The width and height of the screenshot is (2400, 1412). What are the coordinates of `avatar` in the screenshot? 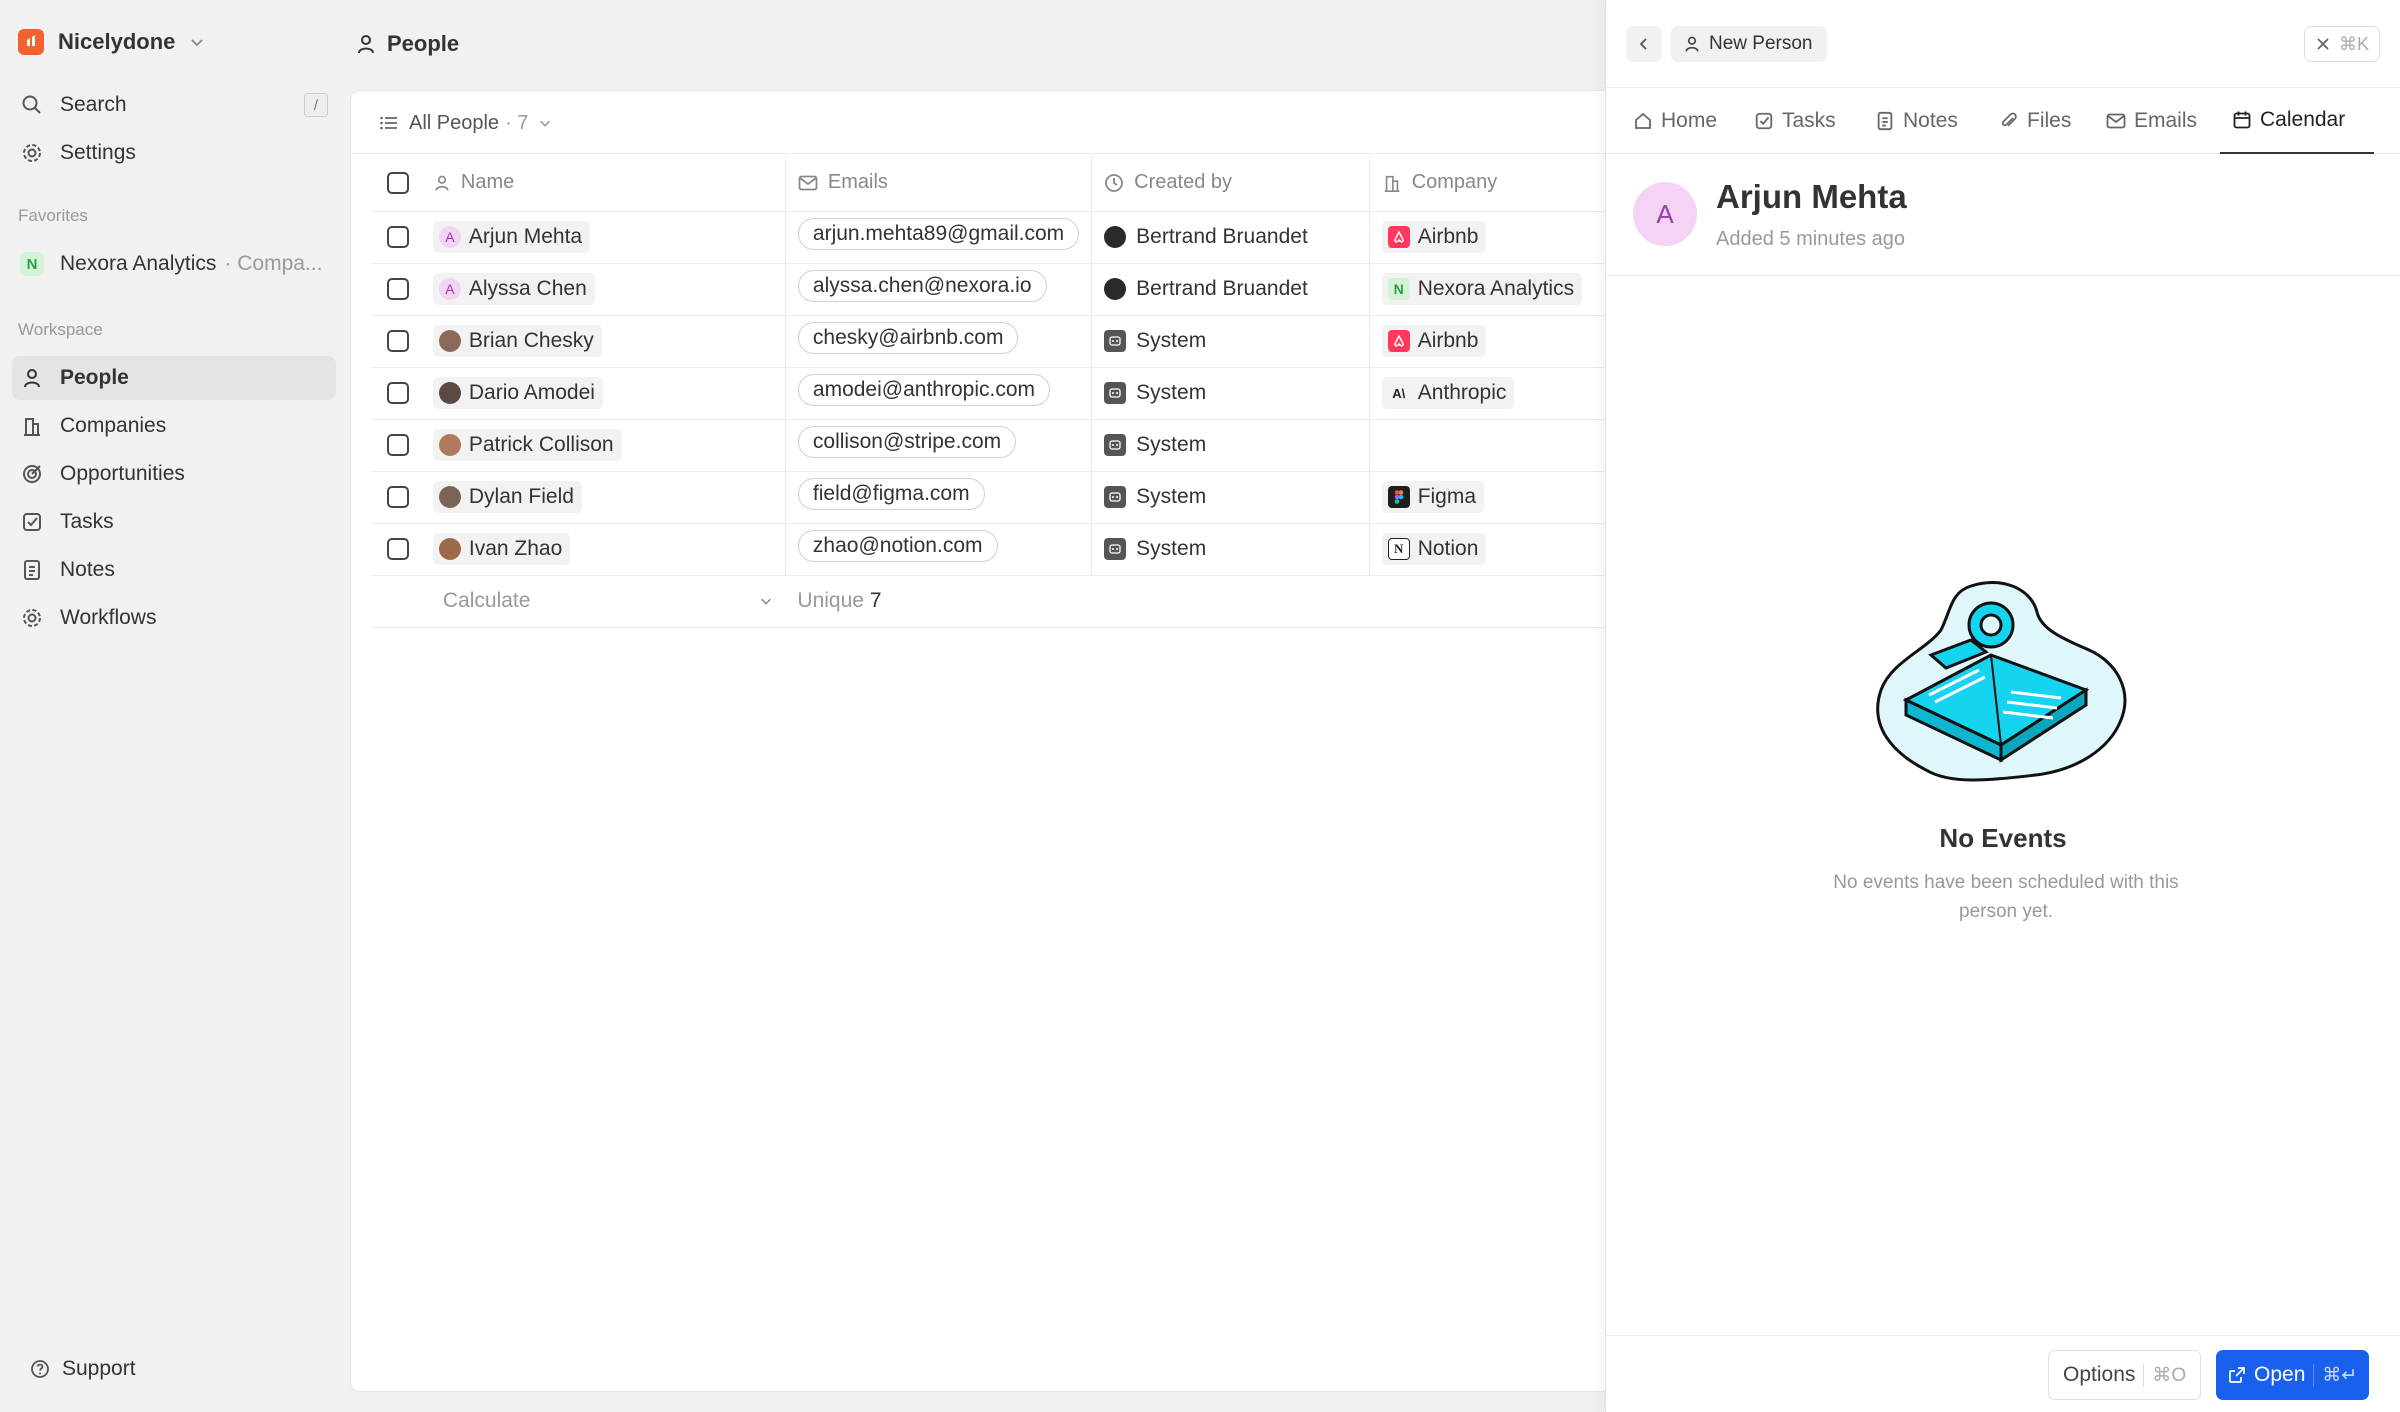 It's located at (1115, 237).